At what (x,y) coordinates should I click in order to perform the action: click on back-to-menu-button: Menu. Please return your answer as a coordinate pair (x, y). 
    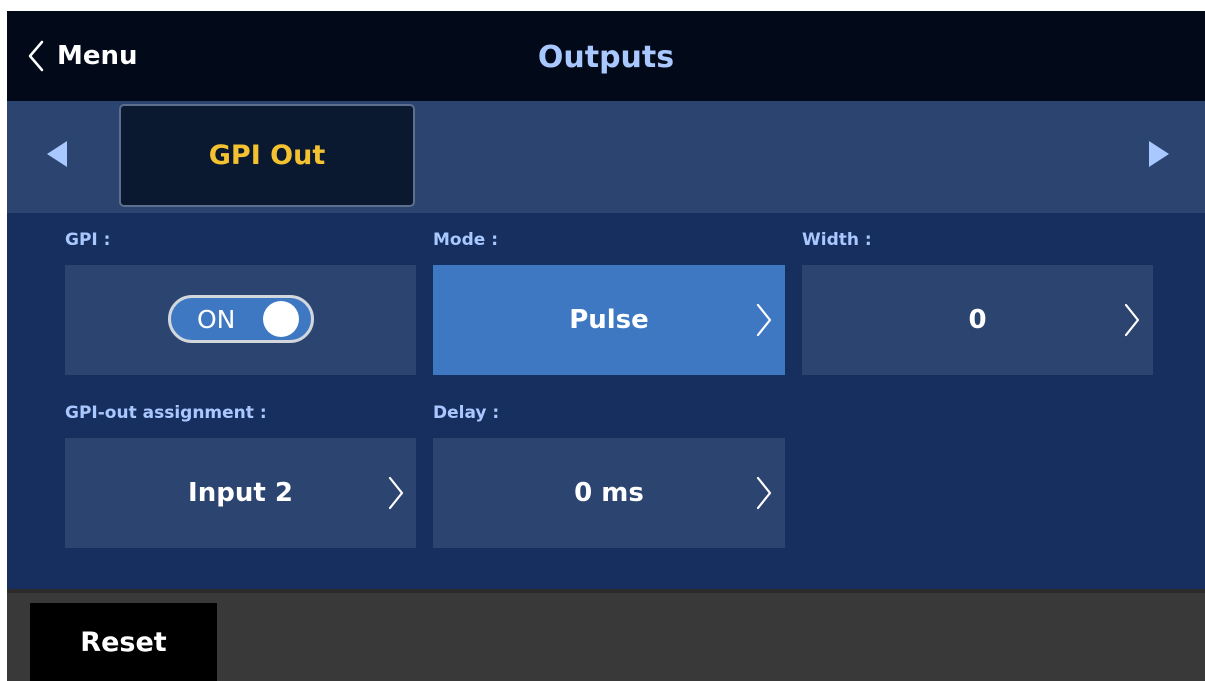
    Looking at the image, I should click on (82, 56).